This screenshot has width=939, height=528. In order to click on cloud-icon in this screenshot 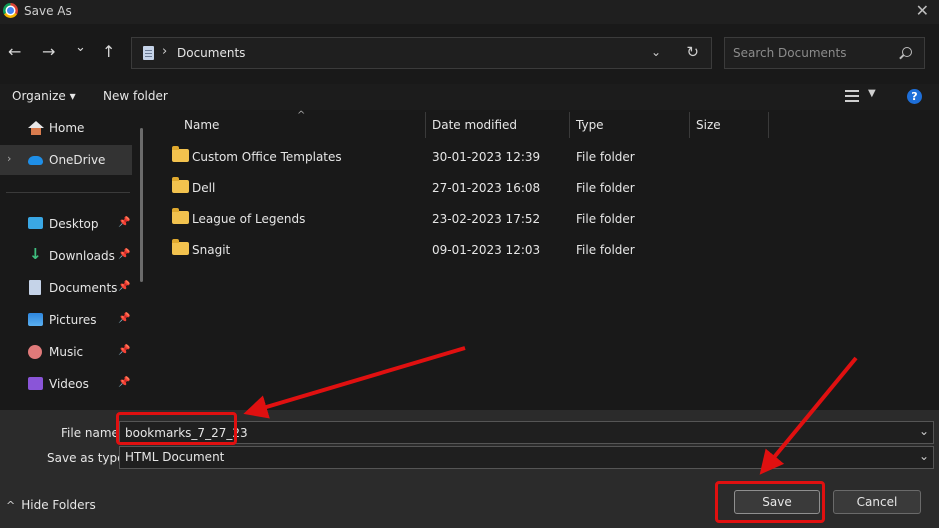, I will do `click(35, 160)`.